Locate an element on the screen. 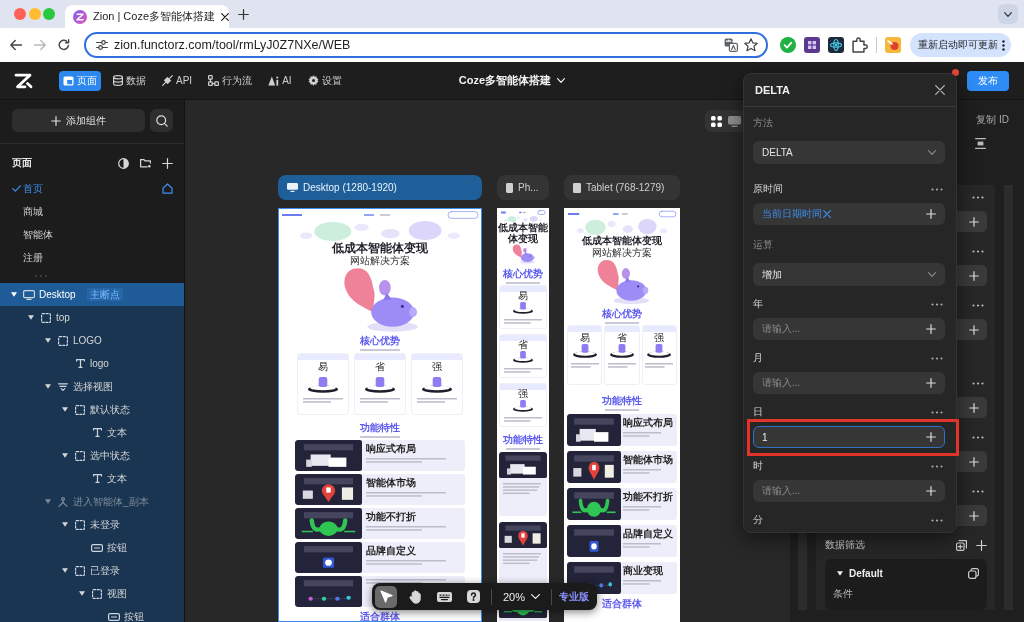  project-title-dropdown: Coze多智能体搭建 is located at coordinates (512, 80).